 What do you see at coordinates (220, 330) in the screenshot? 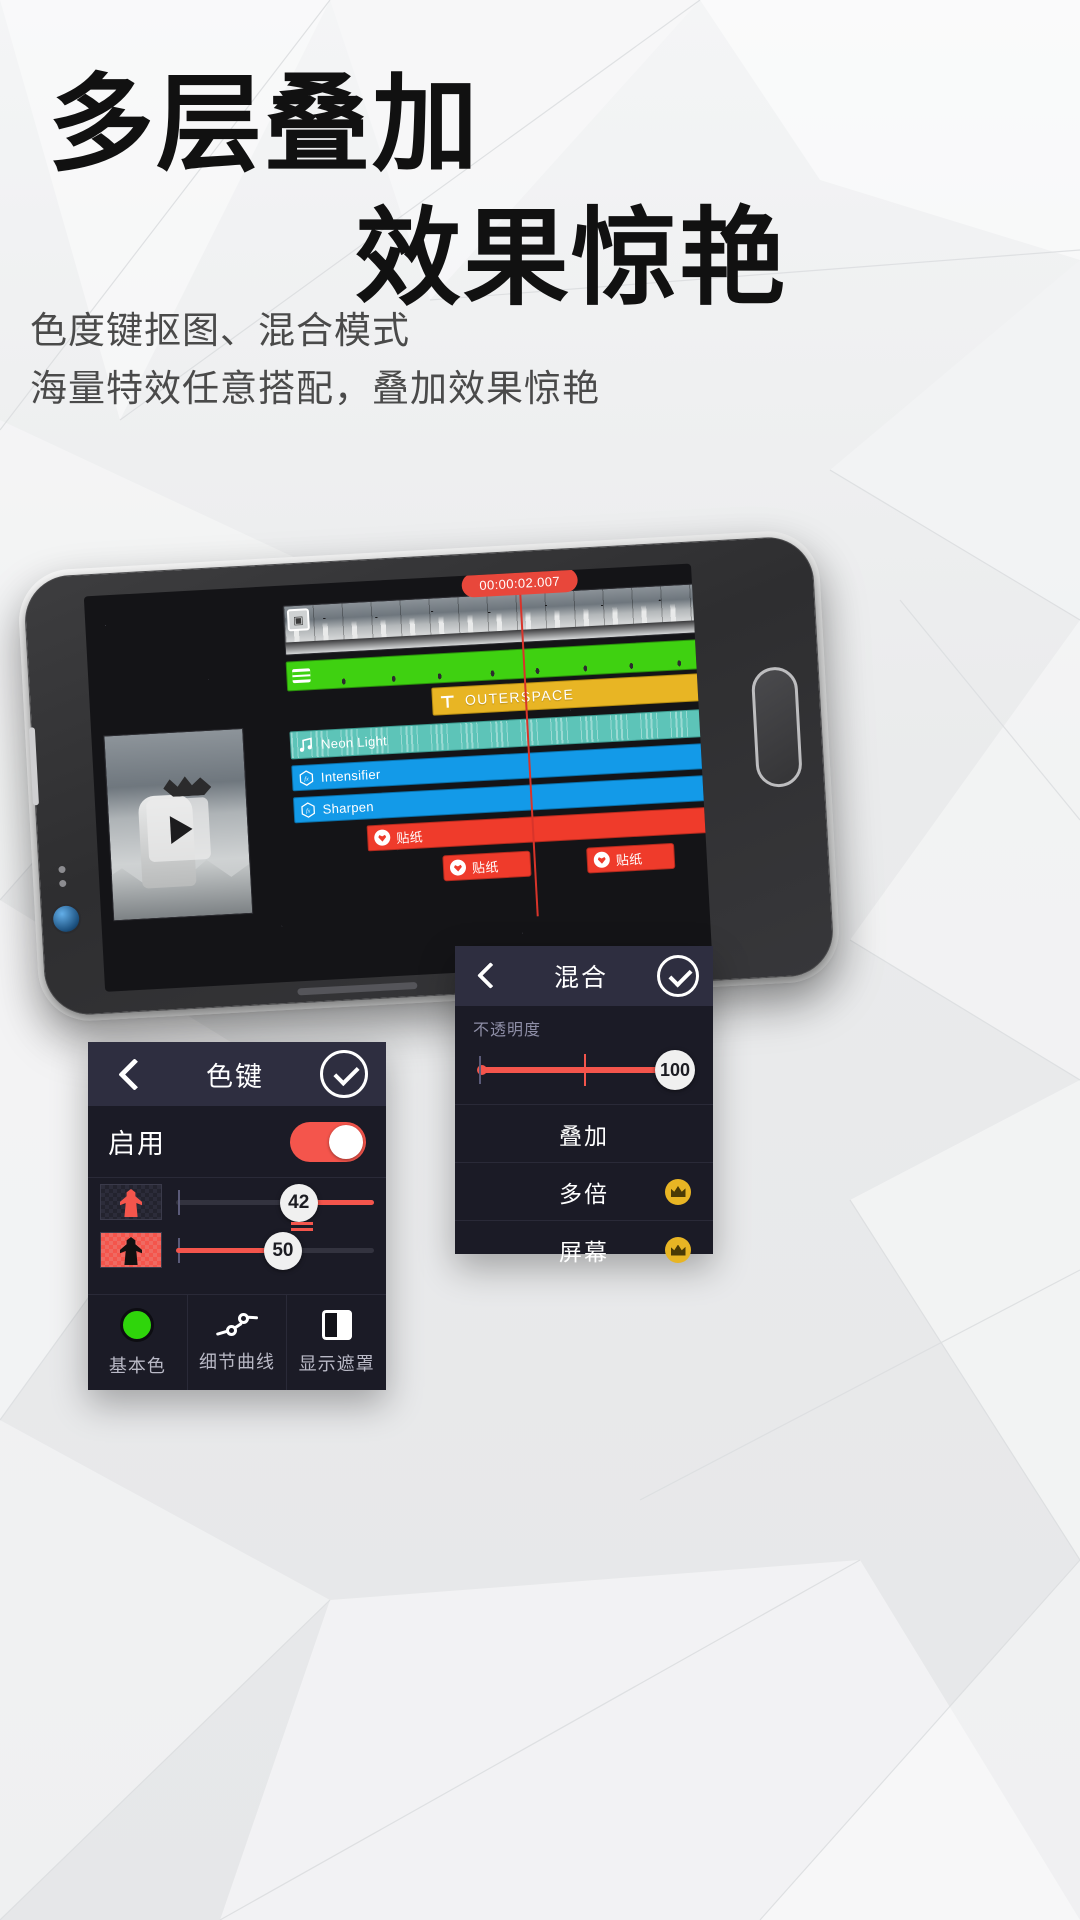
I see `subtitle-line-1: 色度键抠图、混合模式` at bounding box center [220, 330].